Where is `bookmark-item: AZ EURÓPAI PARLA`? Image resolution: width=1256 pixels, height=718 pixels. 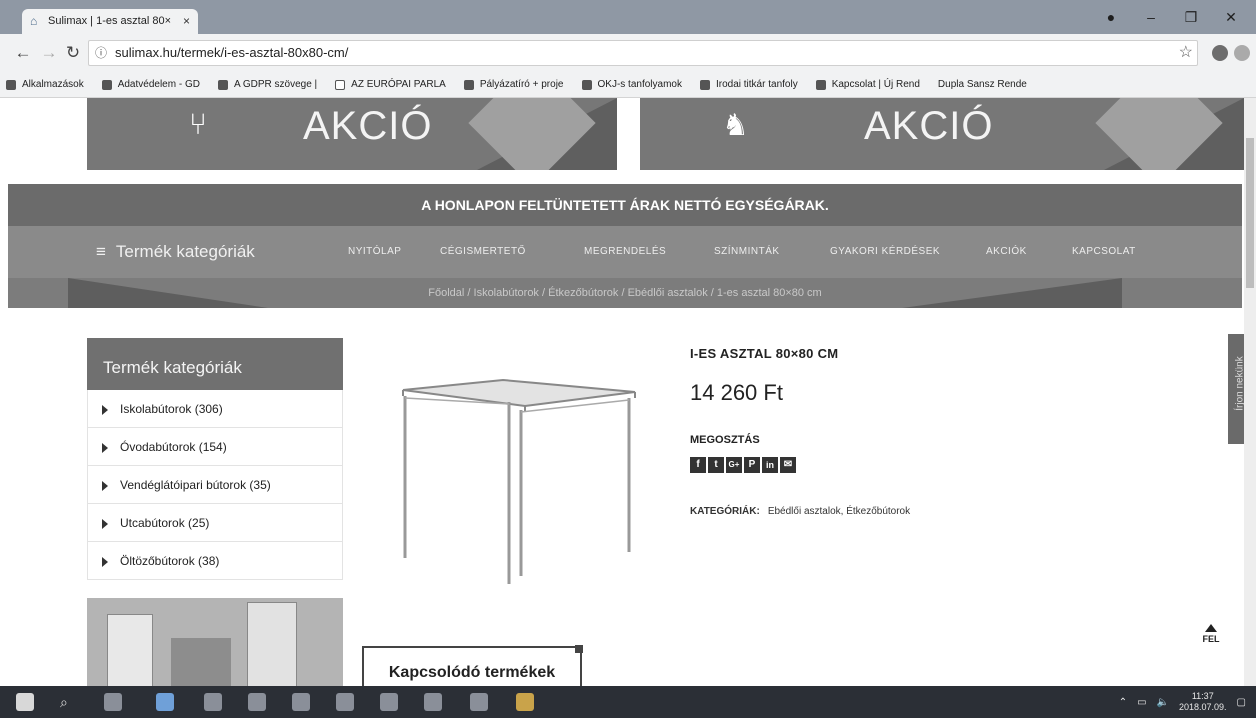 bookmark-item: AZ EURÓPAI PARLA is located at coordinates (390, 84).